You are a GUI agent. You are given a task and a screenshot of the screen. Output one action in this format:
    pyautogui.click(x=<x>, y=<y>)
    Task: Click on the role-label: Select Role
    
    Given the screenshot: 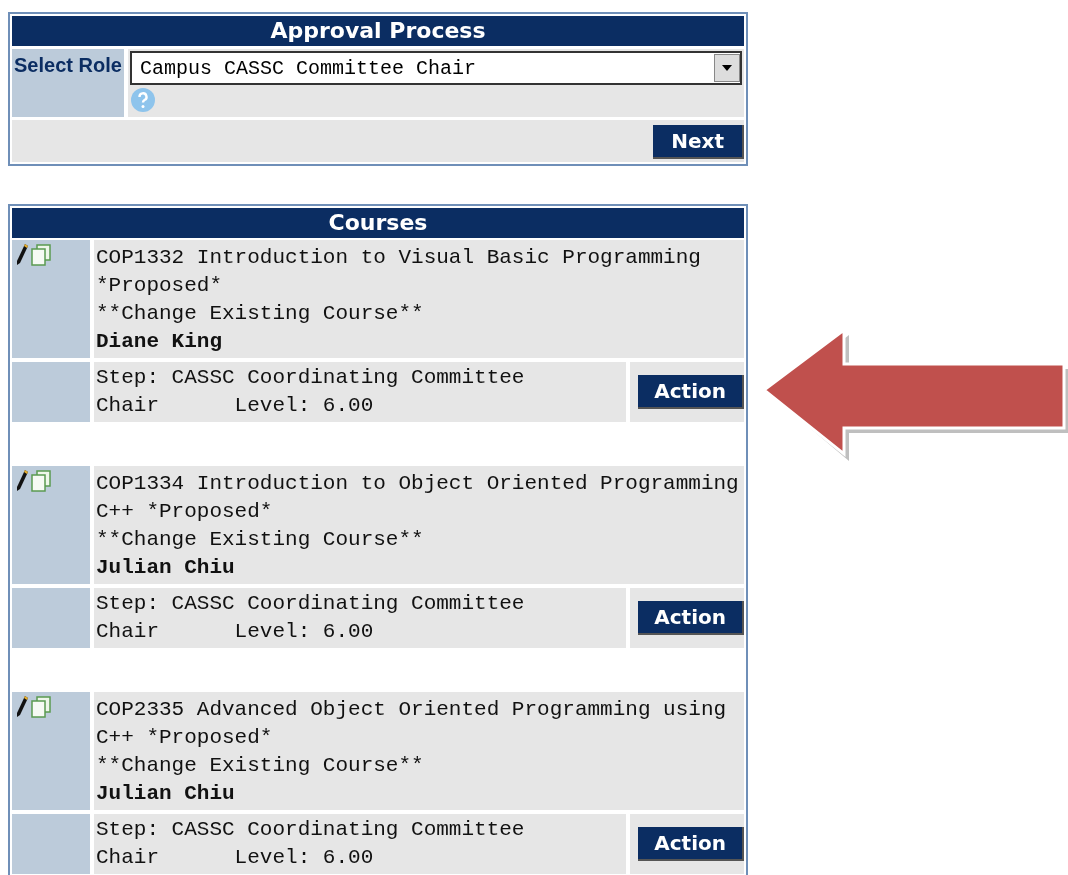 What is the action you would take?
    pyautogui.click(x=68, y=83)
    